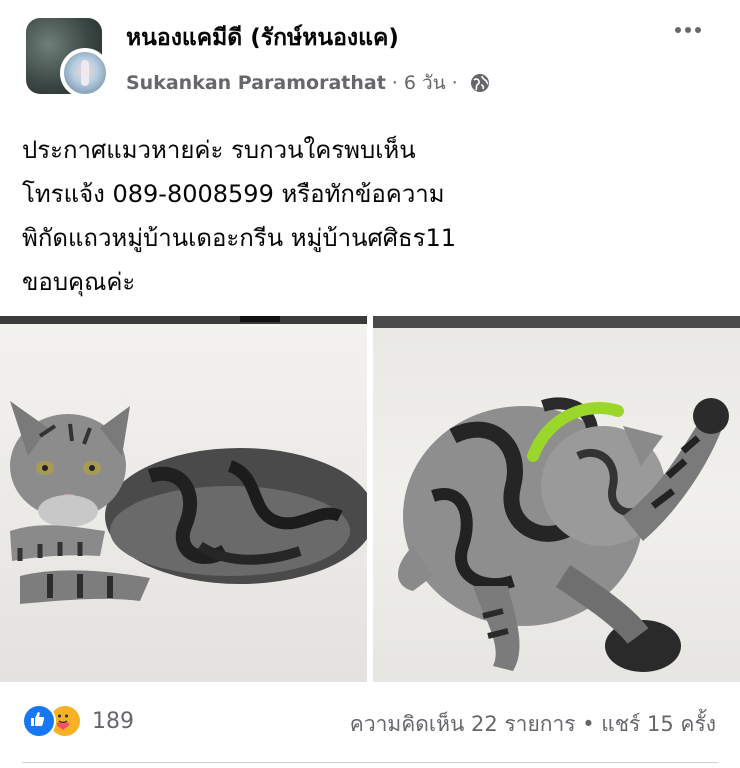  I want to click on post-text-line: ขอบคุณค่ะ, so click(79, 282).